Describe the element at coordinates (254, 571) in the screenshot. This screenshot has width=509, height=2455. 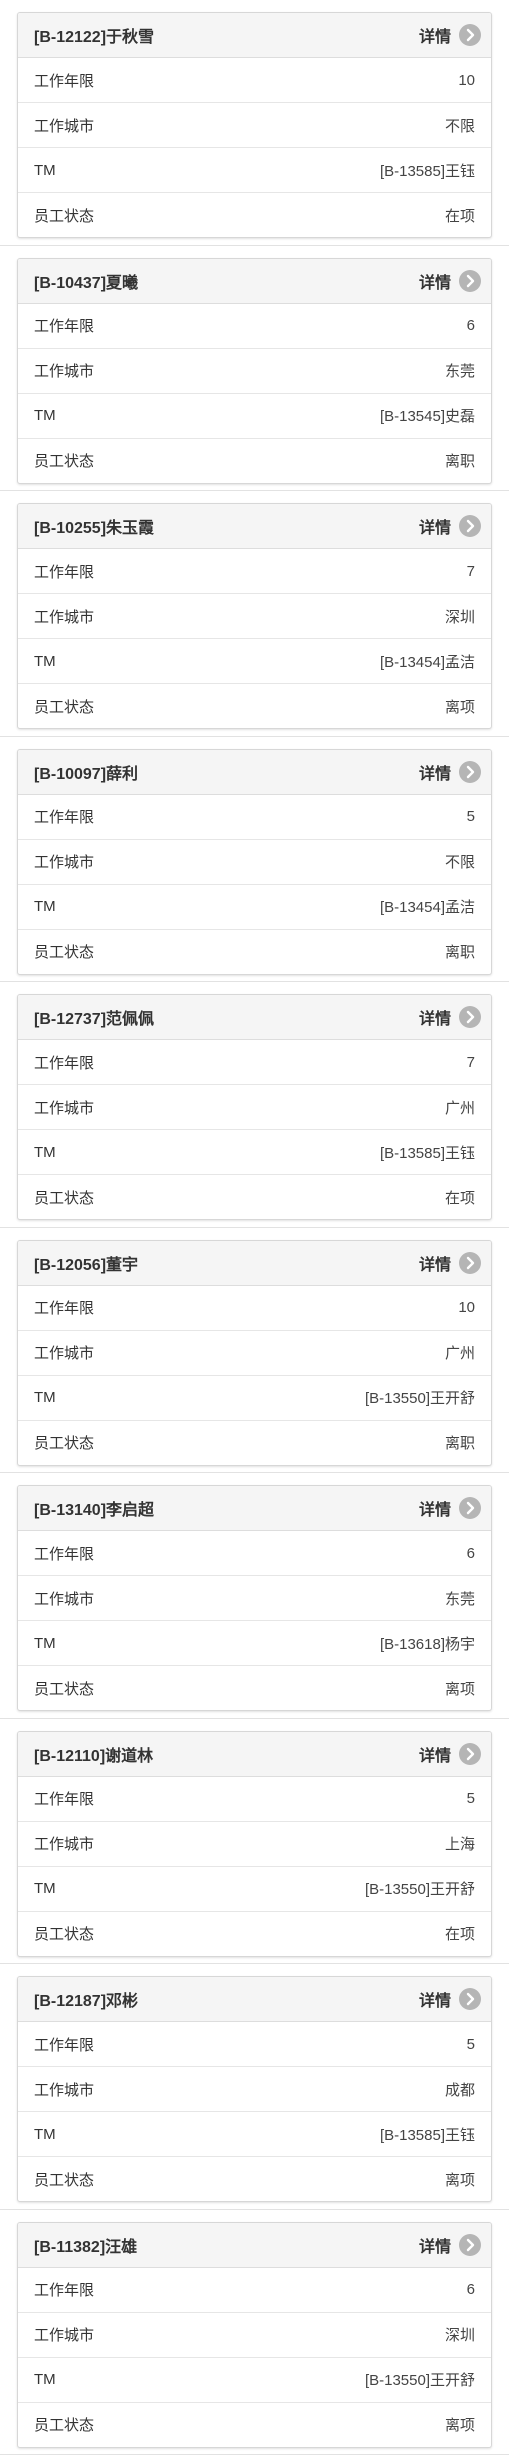
I see `row-work-years: 工作年限 7` at that location.